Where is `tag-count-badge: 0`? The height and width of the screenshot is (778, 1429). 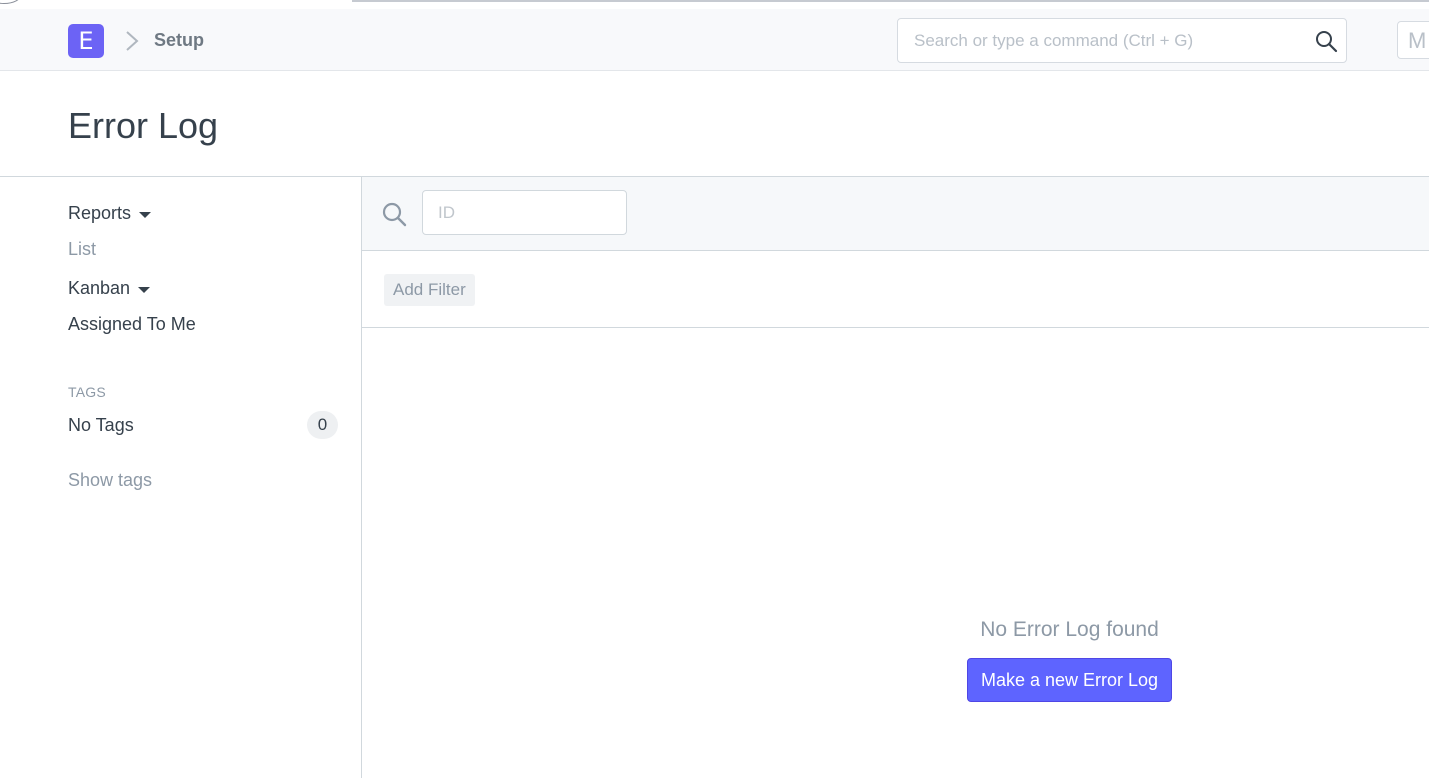
tag-count-badge: 0 is located at coordinates (322, 425).